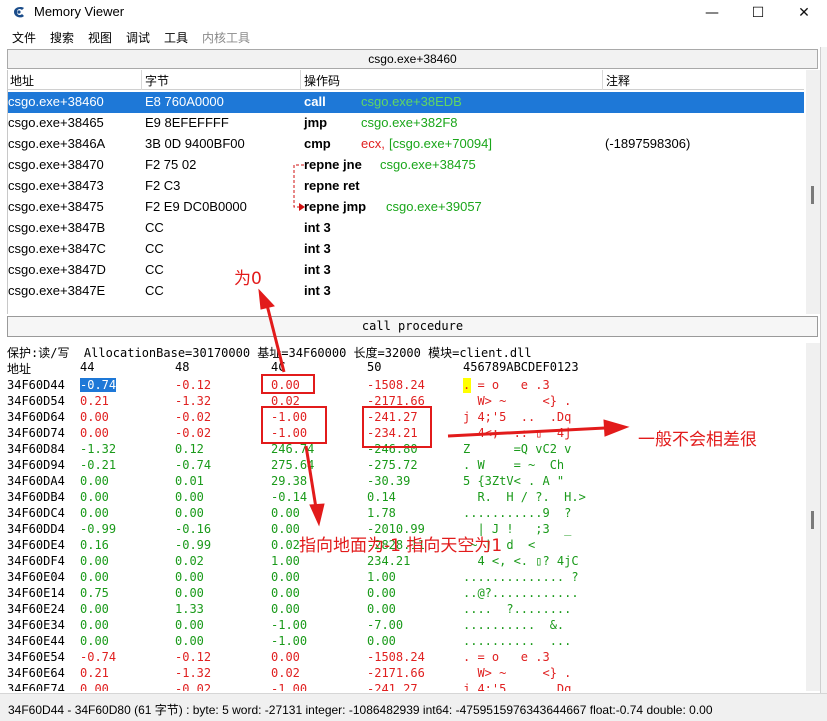  I want to click on hex-row: 34F60DB4 0.00 0.00 -0.14 0.14 R. H / ?. H.>, so click(407, 498).